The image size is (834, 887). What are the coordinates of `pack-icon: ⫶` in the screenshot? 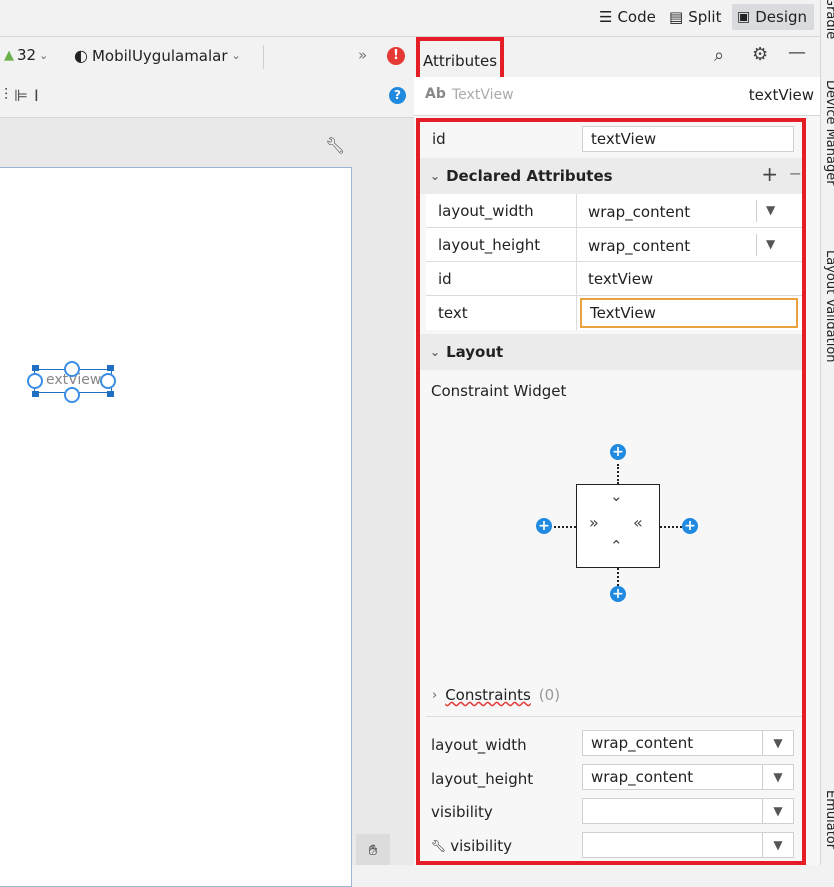 It's located at (9, 95).